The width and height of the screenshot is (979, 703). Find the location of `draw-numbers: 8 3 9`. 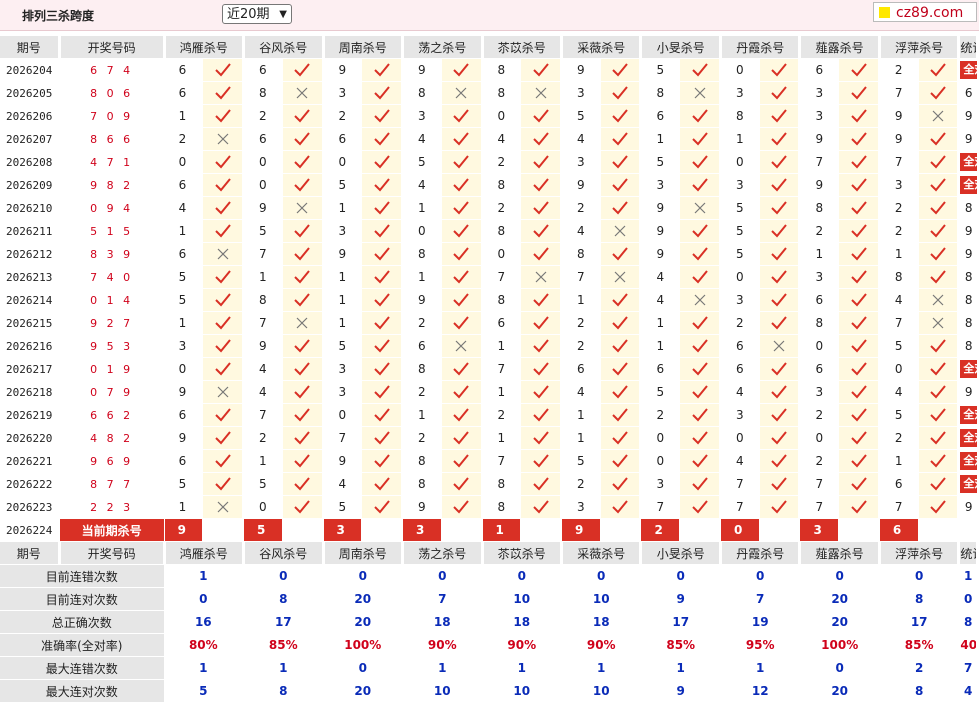

draw-numbers: 8 3 9 is located at coordinates (112, 254).